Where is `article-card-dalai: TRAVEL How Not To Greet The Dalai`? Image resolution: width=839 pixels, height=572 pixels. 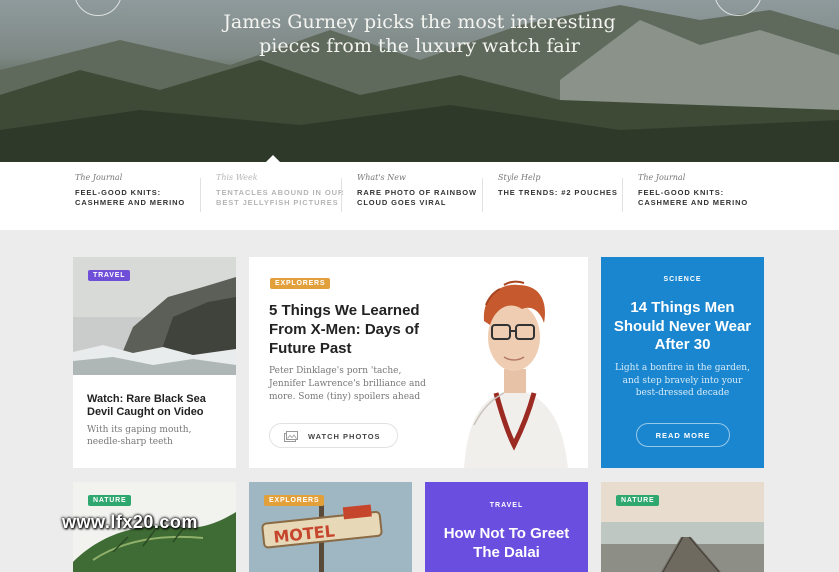 article-card-dalai: TRAVEL How Not To Greet The Dalai is located at coordinates (506, 527).